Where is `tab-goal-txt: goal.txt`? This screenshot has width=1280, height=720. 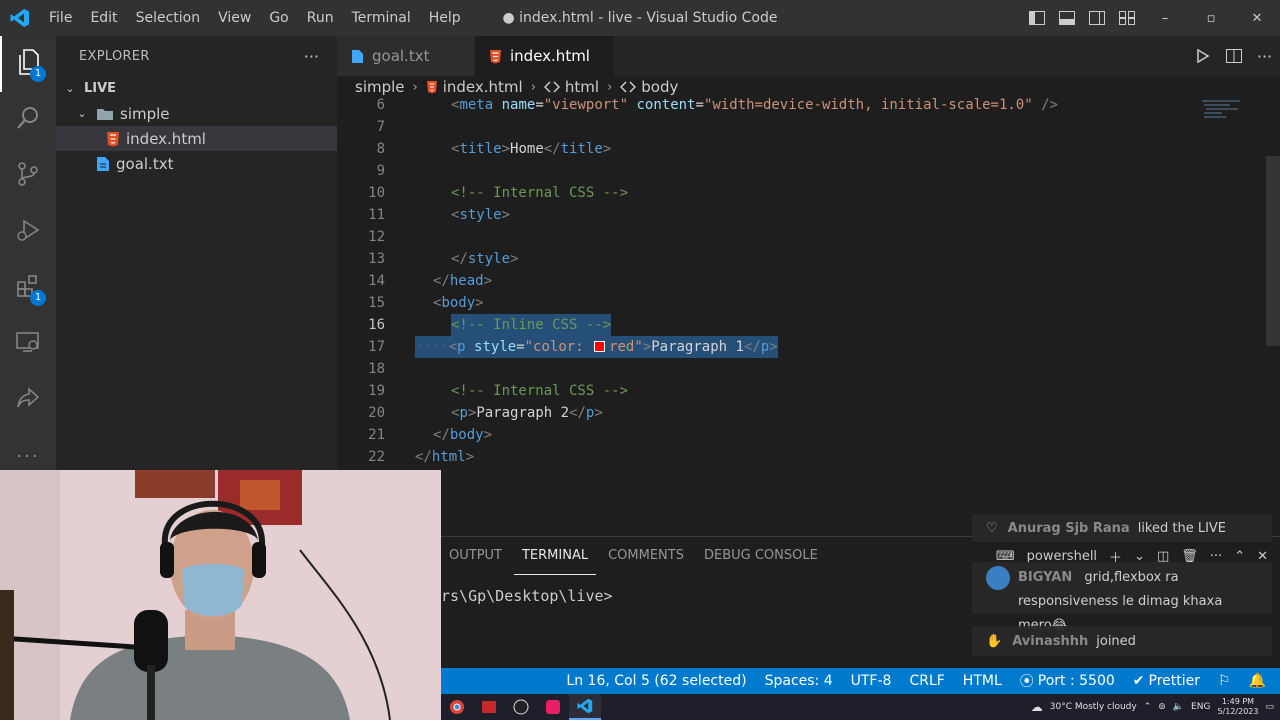
tab-goal-txt: goal.txt is located at coordinates (406, 56).